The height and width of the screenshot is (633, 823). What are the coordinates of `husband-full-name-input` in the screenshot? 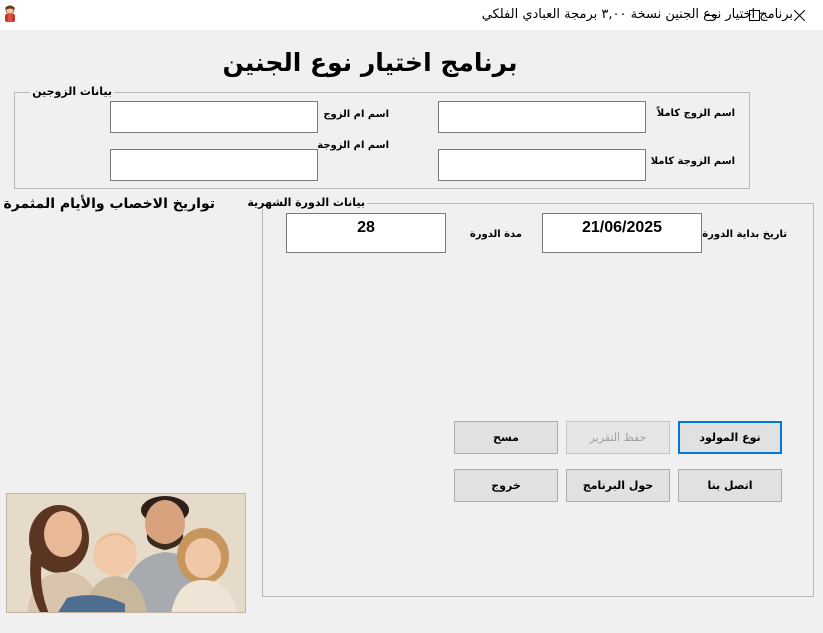 It's located at (542, 117).